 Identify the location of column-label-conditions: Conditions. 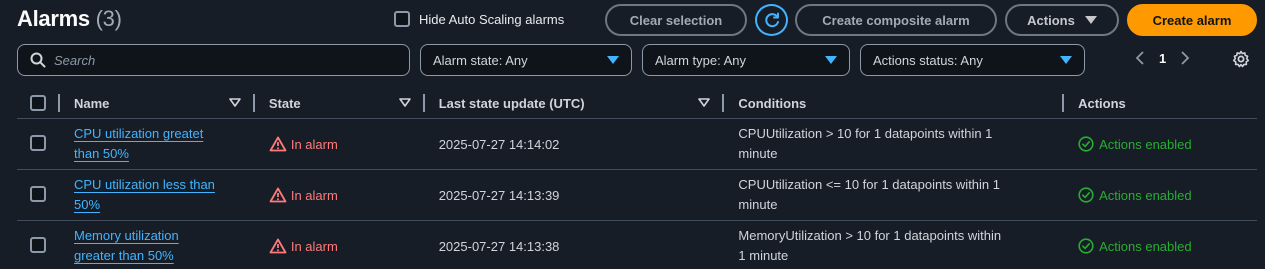
(772, 103).